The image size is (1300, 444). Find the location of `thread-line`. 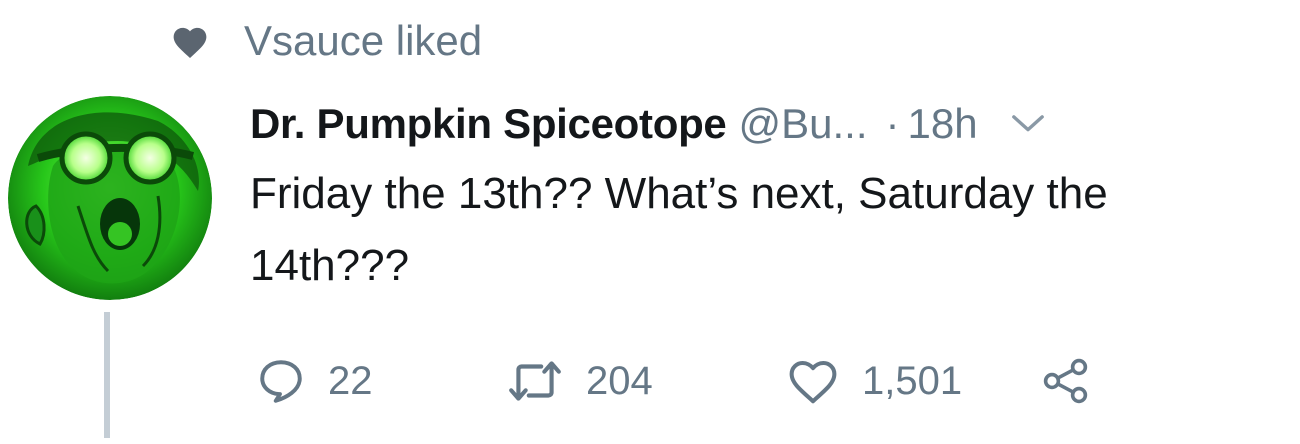

thread-line is located at coordinates (107, 375).